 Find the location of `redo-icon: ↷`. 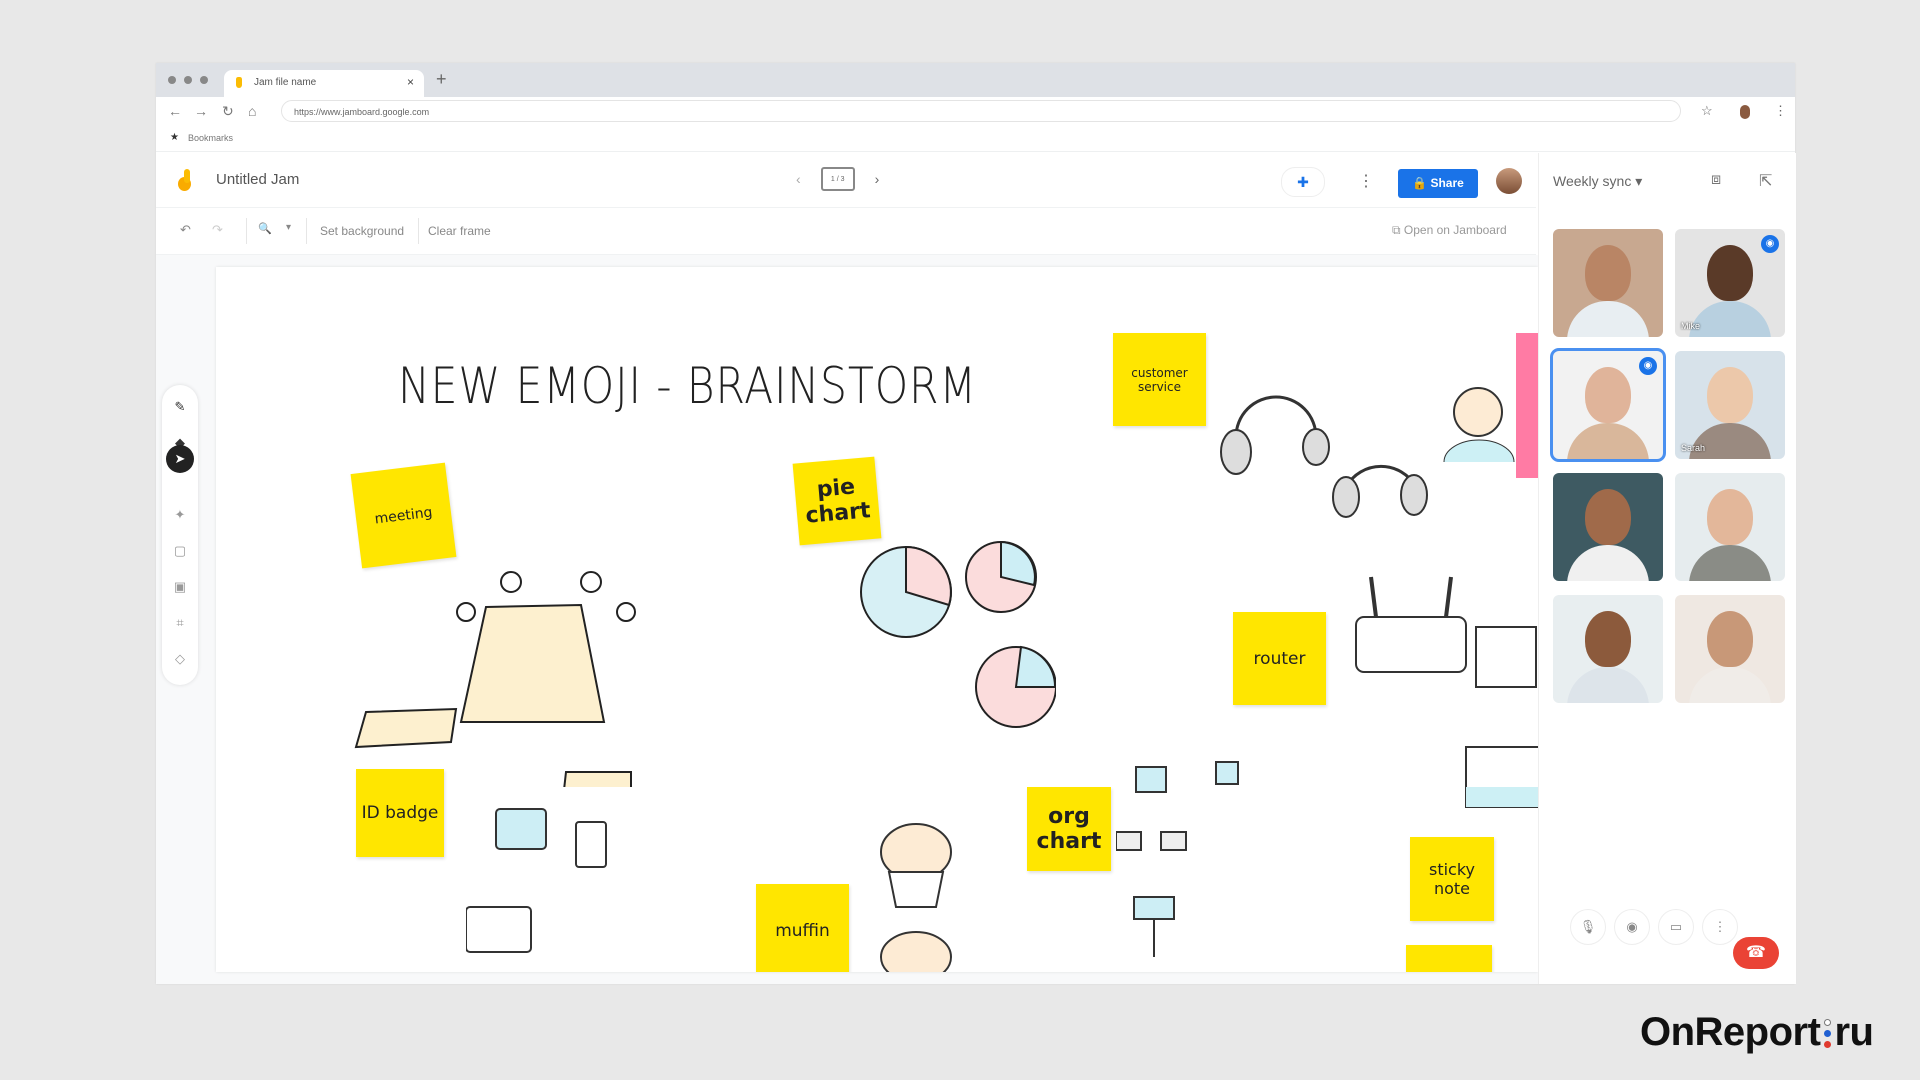

redo-icon: ↷ is located at coordinates (217, 230).